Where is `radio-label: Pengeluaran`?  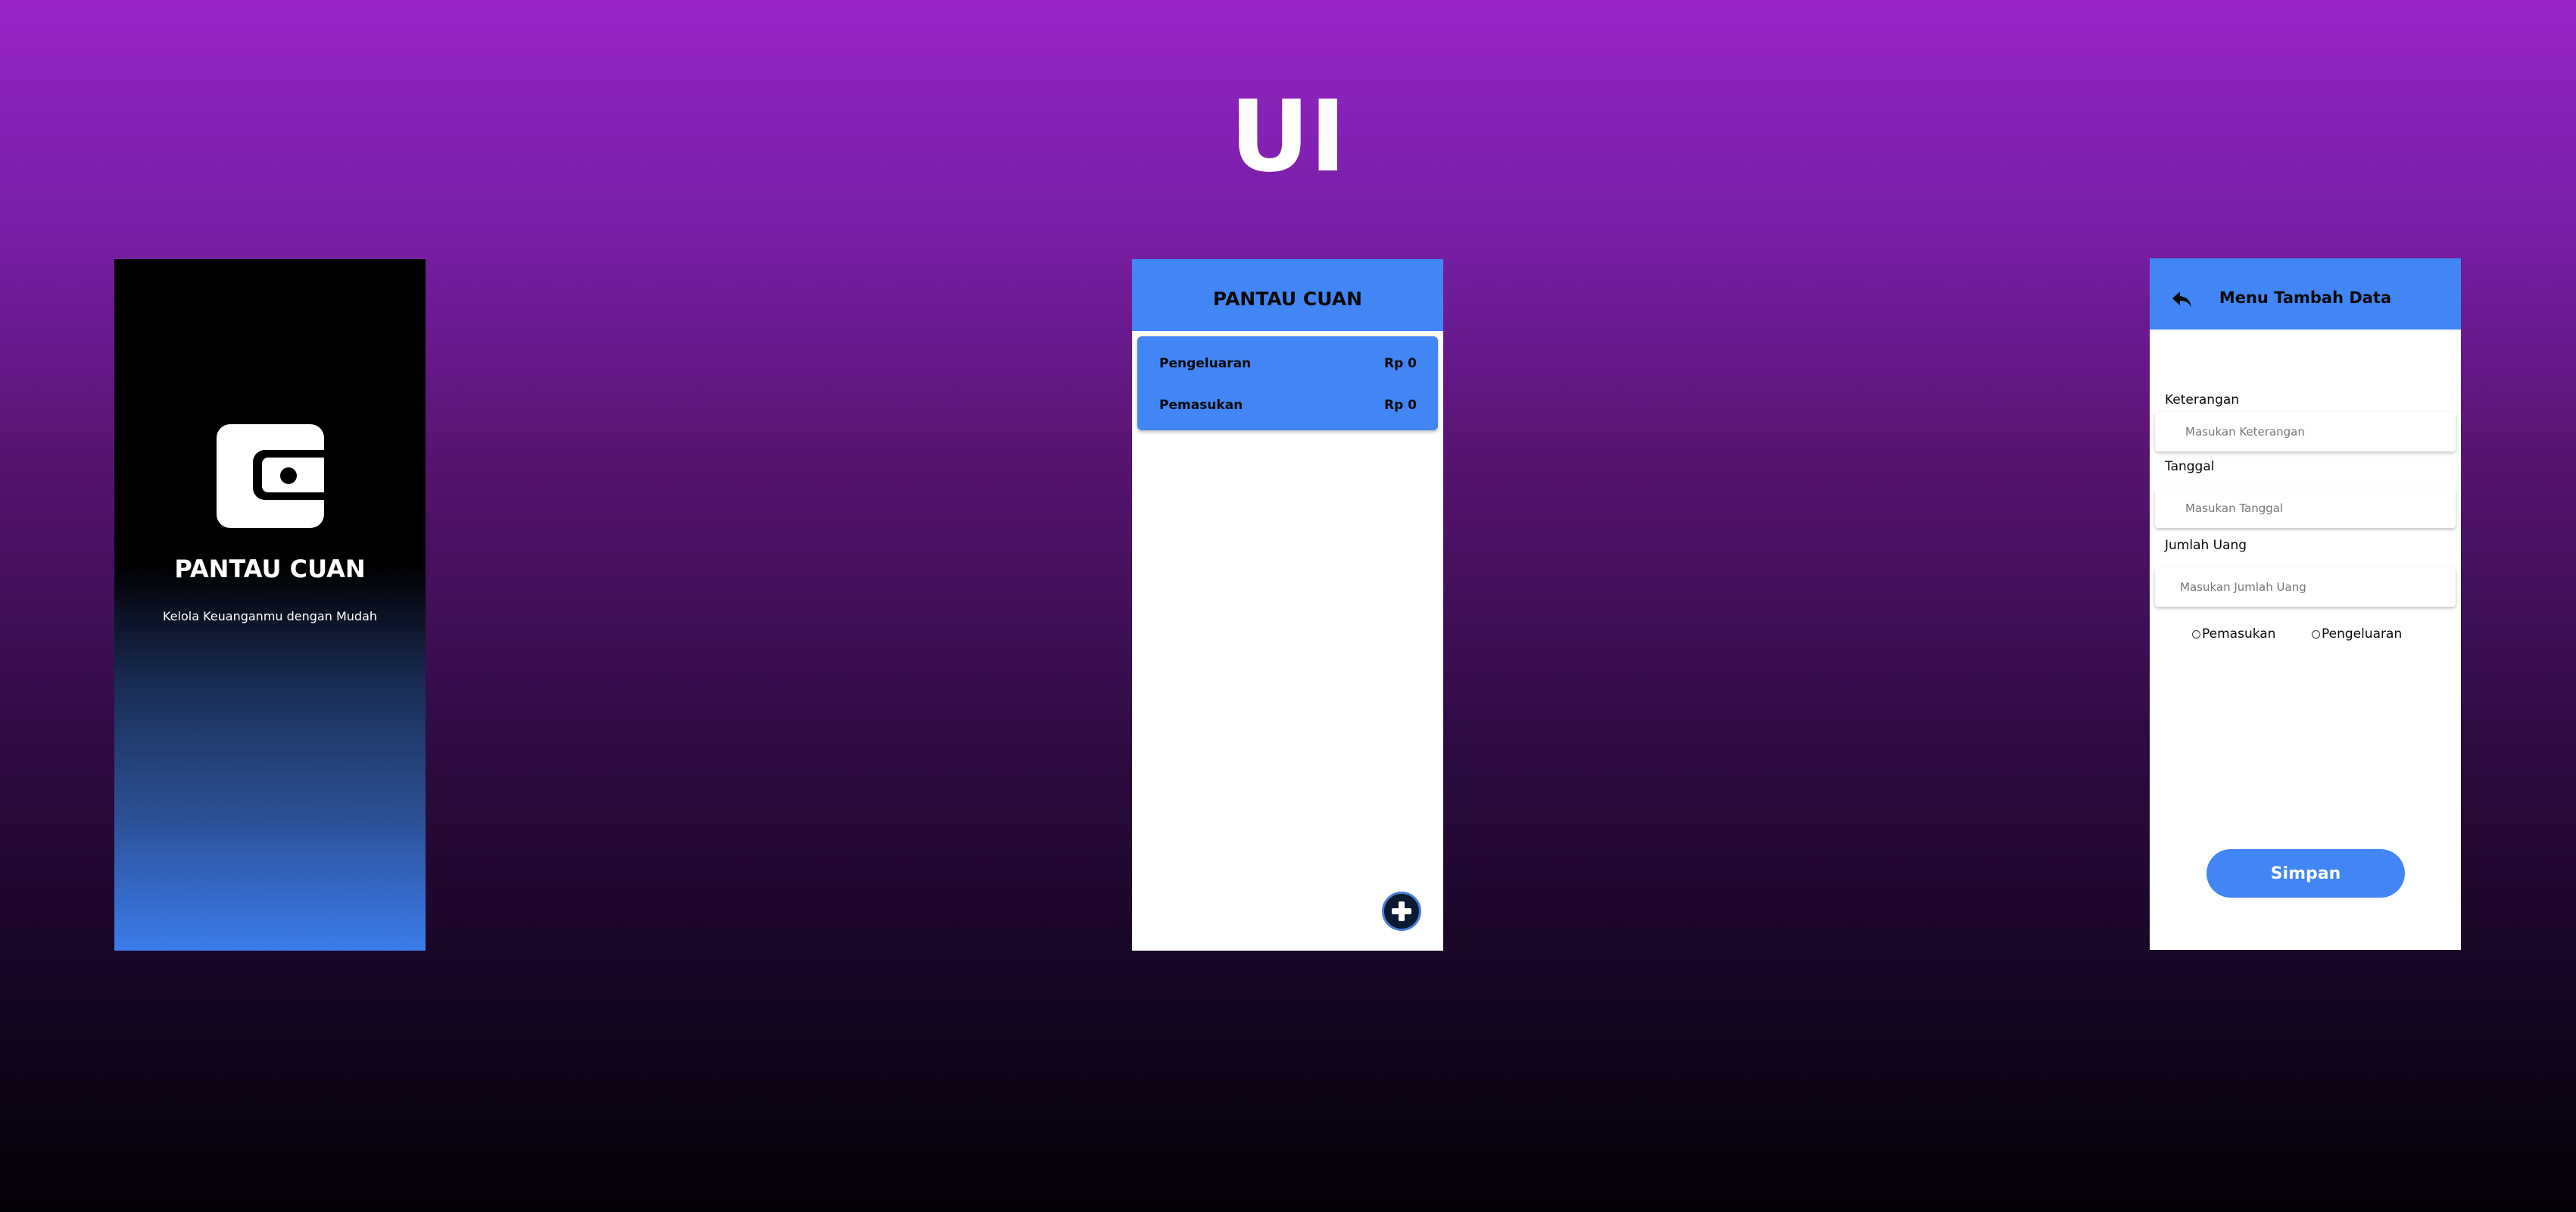
radio-label: Pengeluaran is located at coordinates (2362, 634).